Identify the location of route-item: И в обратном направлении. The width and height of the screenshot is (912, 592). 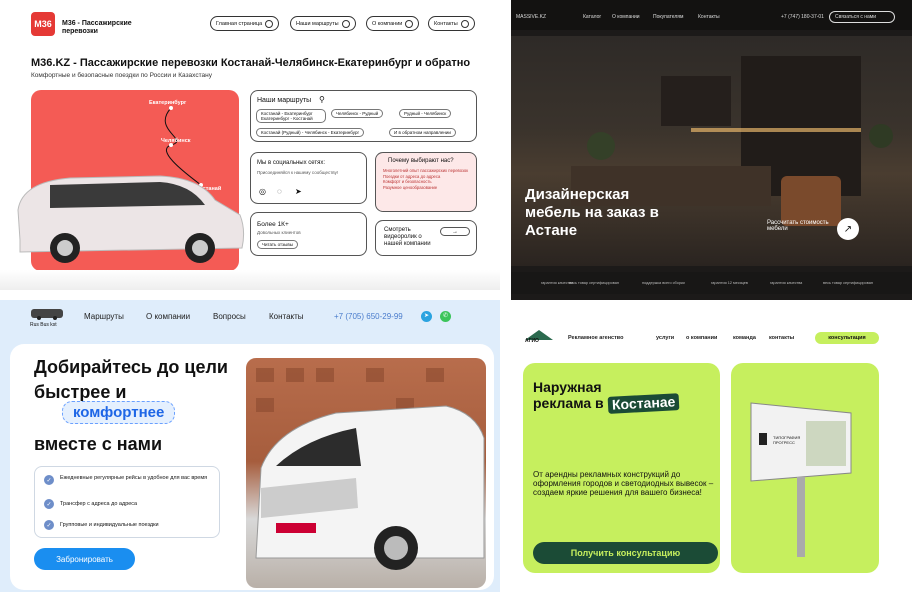
(422, 132).